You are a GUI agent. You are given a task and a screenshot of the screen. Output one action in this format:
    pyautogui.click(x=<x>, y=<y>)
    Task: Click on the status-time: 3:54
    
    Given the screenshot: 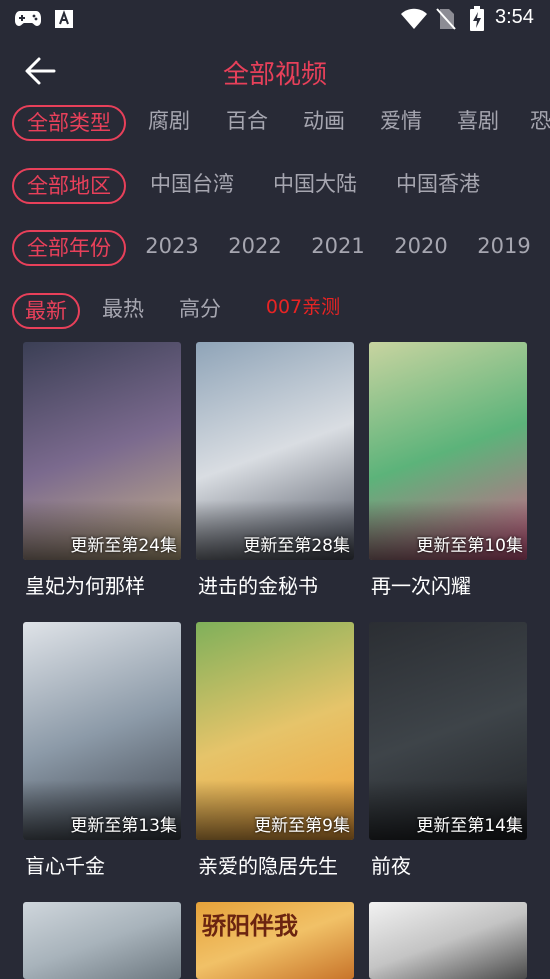 What is the action you would take?
    pyautogui.click(x=514, y=17)
    